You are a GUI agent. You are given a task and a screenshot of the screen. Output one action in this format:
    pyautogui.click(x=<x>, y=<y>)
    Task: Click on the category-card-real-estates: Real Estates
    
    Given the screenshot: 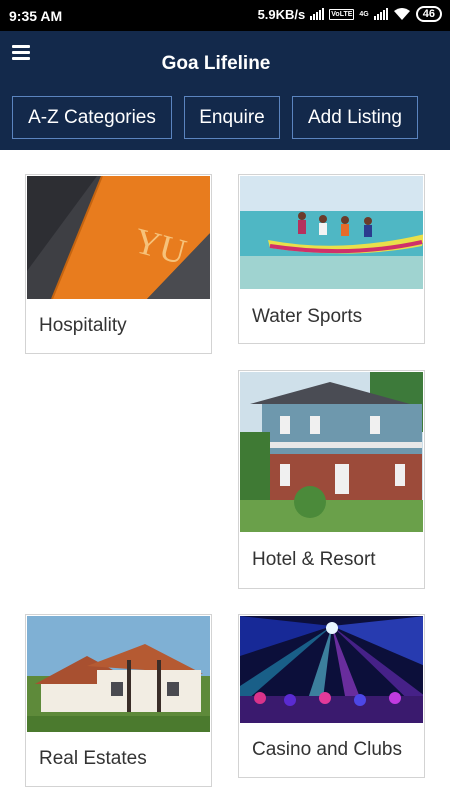 What is the action you would take?
    pyautogui.click(x=118, y=700)
    